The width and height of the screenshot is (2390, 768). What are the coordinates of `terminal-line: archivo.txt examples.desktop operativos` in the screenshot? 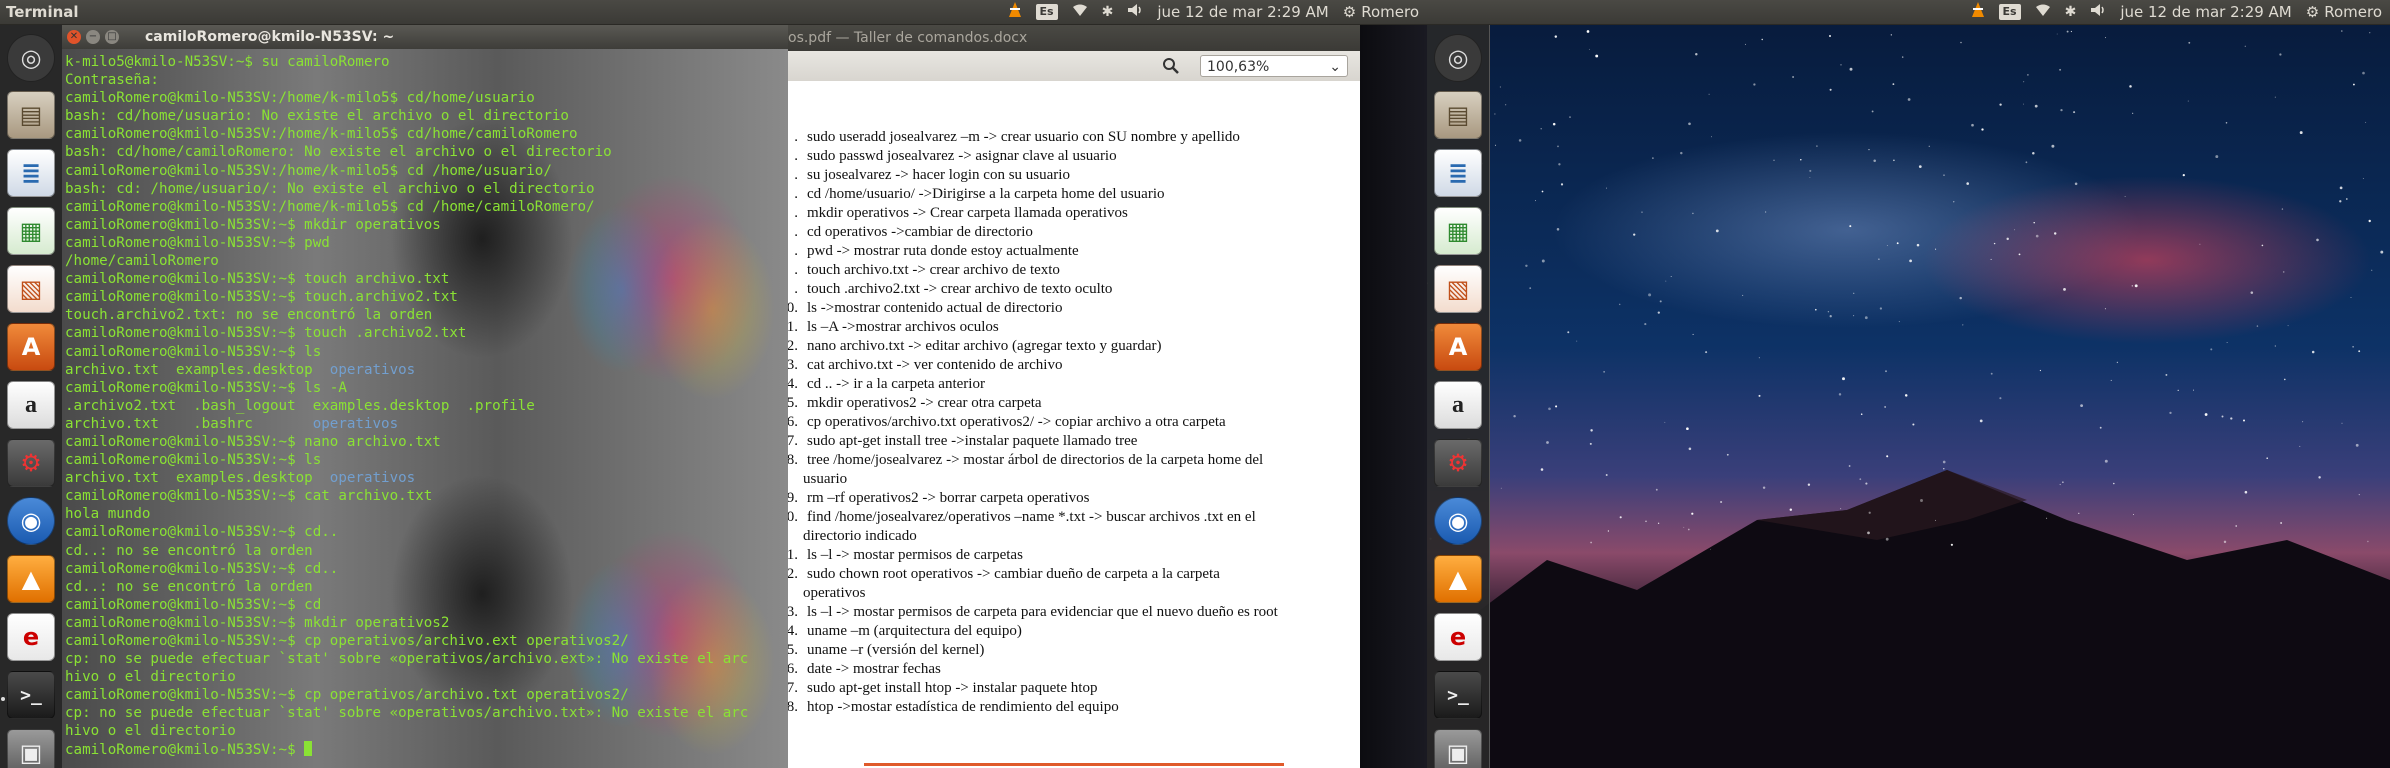 It's located at (240, 369).